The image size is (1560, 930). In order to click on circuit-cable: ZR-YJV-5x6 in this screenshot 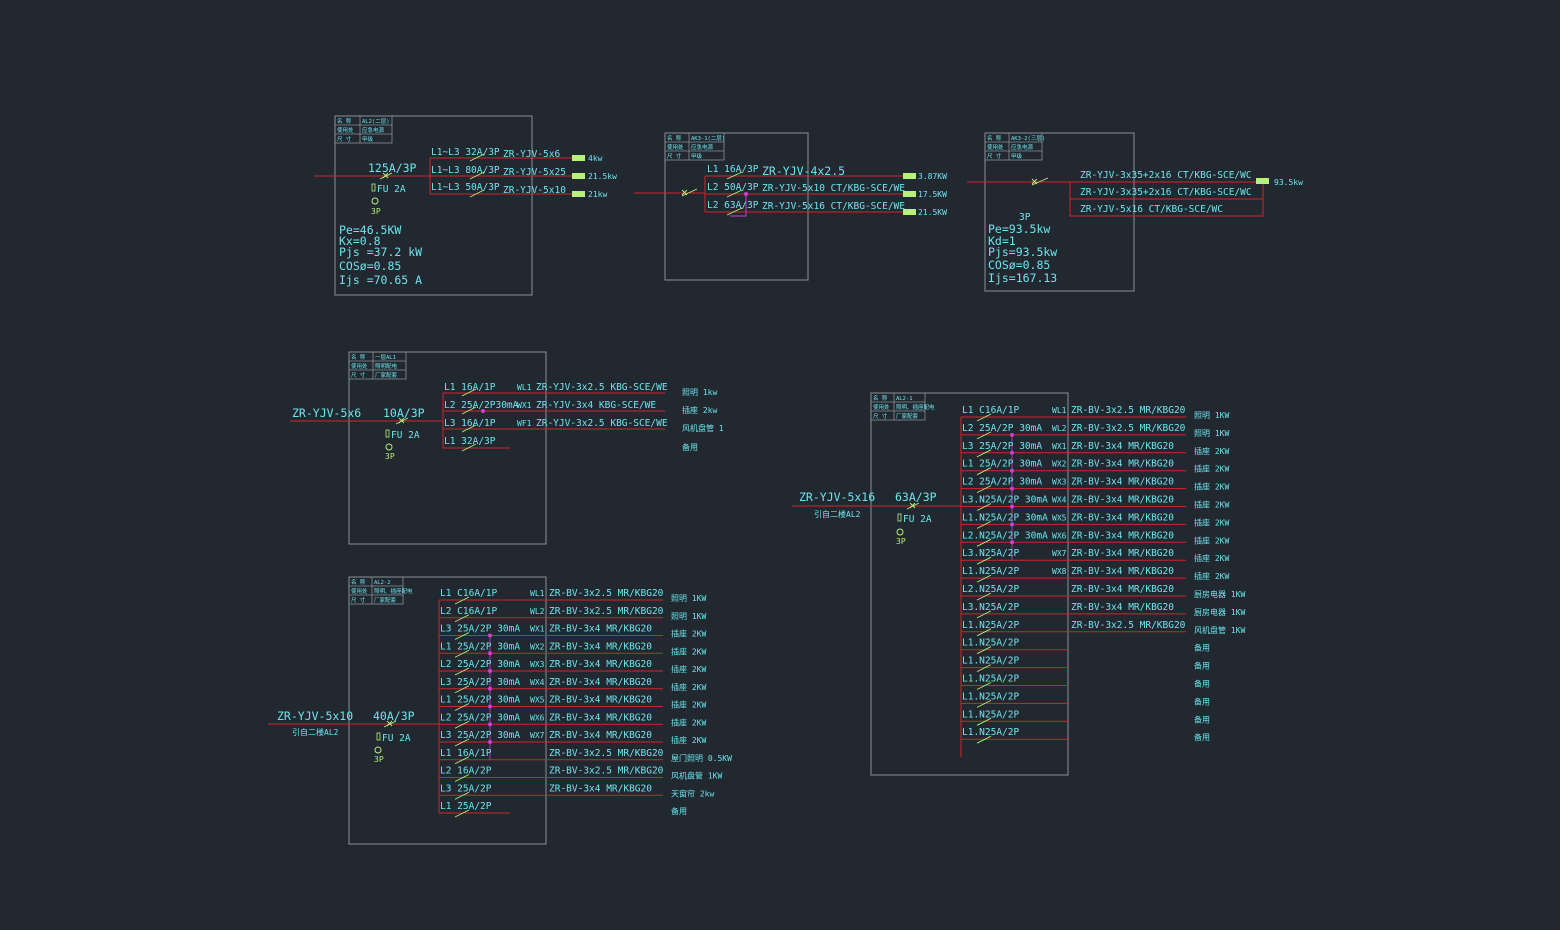, I will do `click(531, 154)`.